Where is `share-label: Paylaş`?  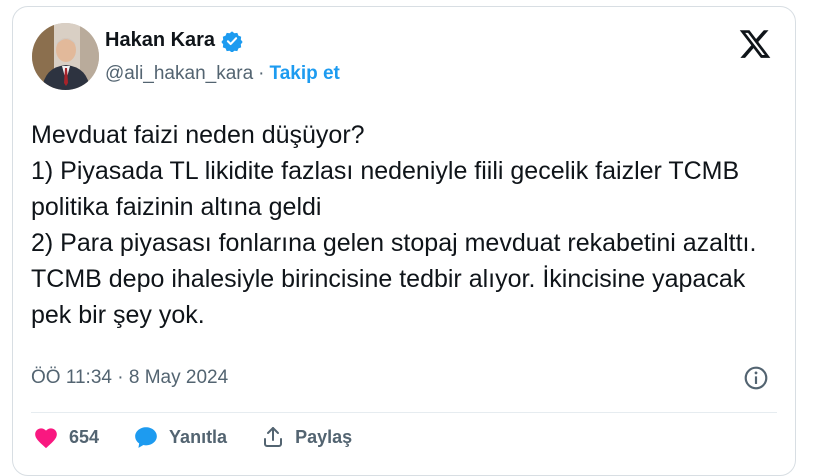
share-label: Paylaş is located at coordinates (324, 436).